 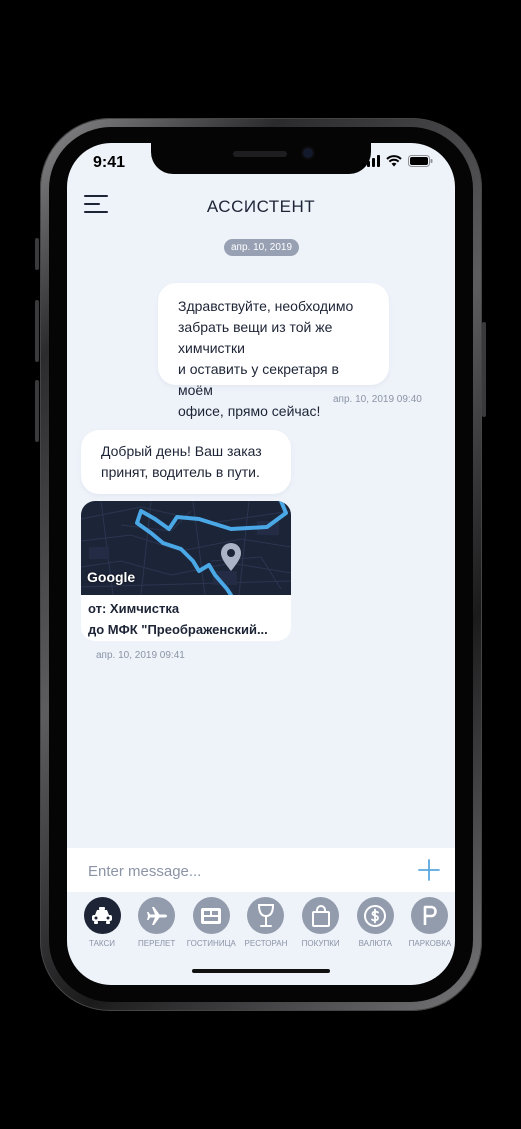 I want to click on status-time: 9:41, so click(x=109, y=162).